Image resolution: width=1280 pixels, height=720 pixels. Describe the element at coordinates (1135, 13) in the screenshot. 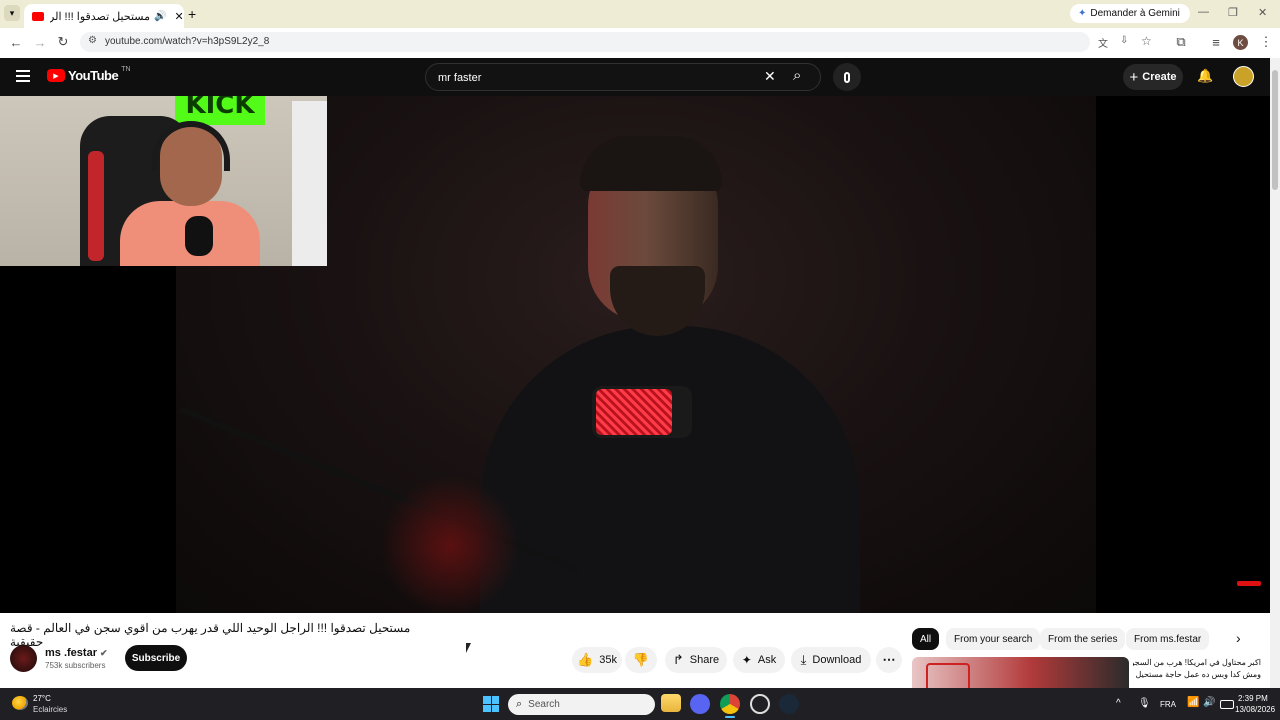

I see `gemini-label: Demander à Gemini` at that location.